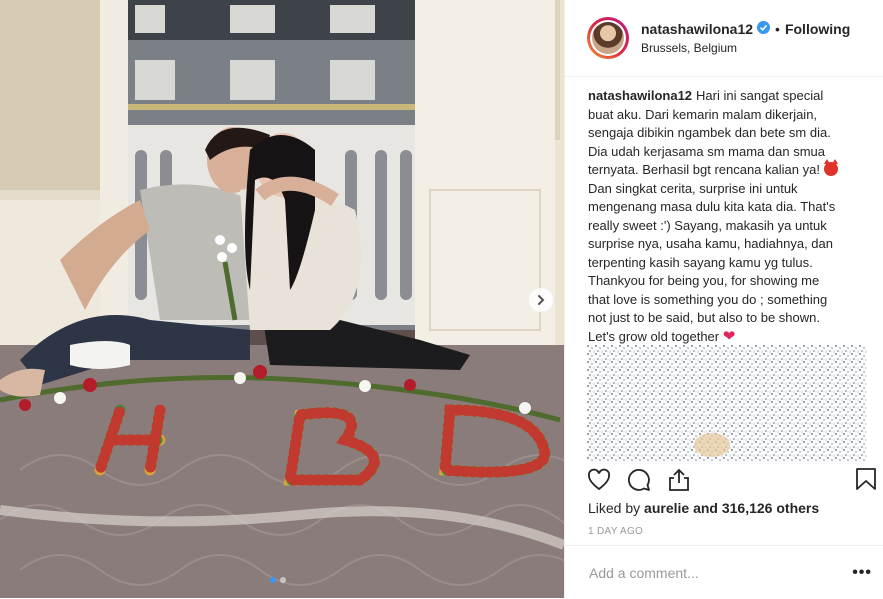 The width and height of the screenshot is (883, 599). Describe the element at coordinates (862, 573) in the screenshot. I see `more-options-button: •••` at that location.